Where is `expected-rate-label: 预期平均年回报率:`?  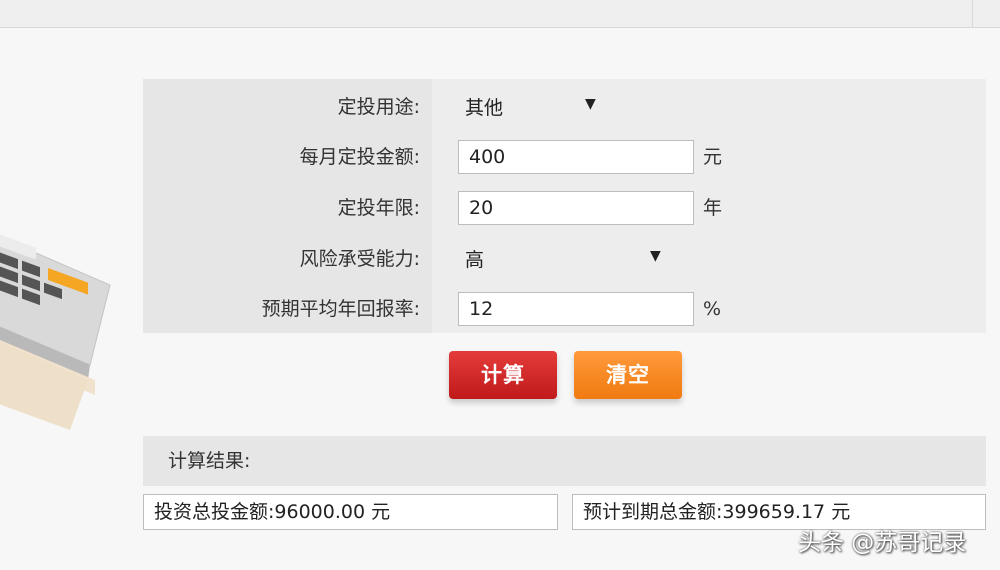
expected-rate-label: 预期平均年回报率: is located at coordinates (340, 309).